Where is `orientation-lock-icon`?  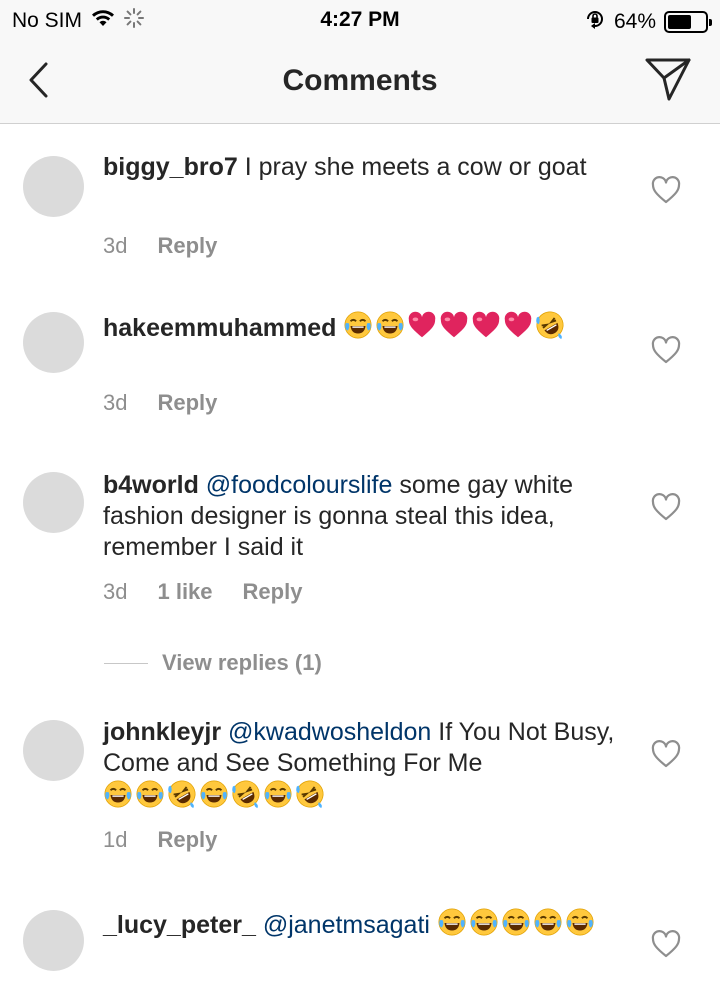
orientation-lock-icon is located at coordinates (595, 22).